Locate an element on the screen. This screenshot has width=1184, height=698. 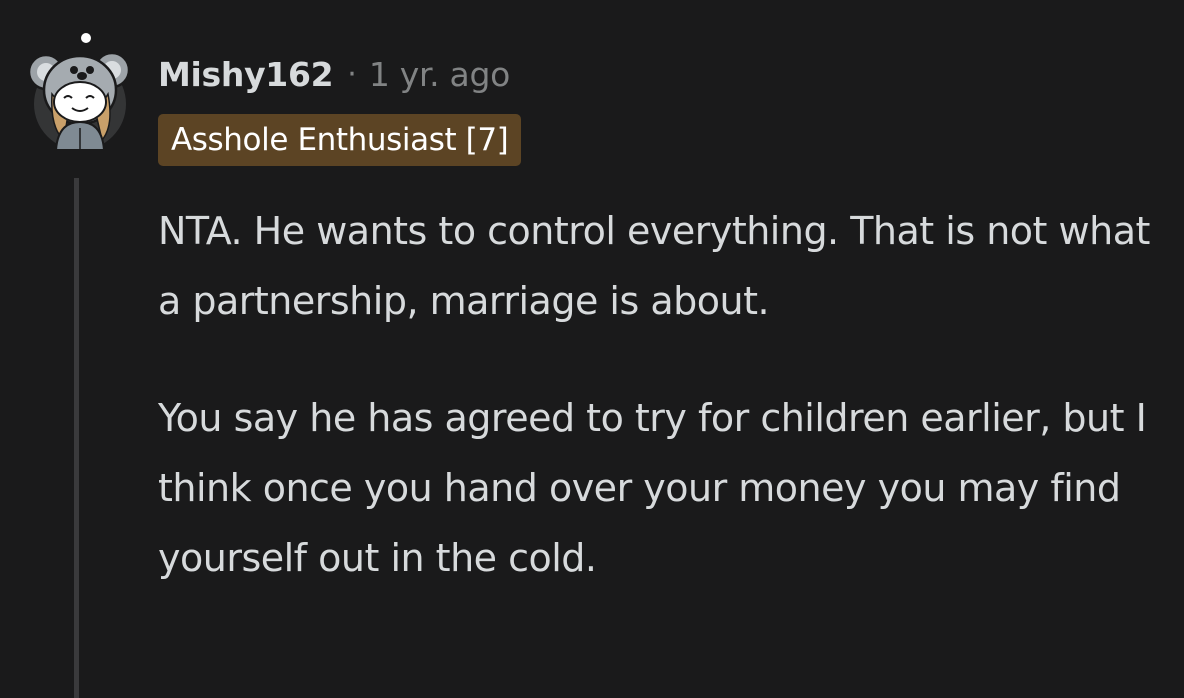
user-flair: Asshole Enthusiast [7] is located at coordinates (340, 140).